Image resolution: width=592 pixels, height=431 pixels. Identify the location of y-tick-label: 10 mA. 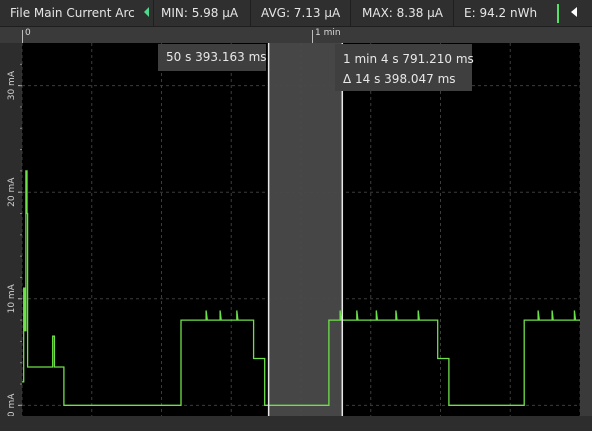
(12, 298).